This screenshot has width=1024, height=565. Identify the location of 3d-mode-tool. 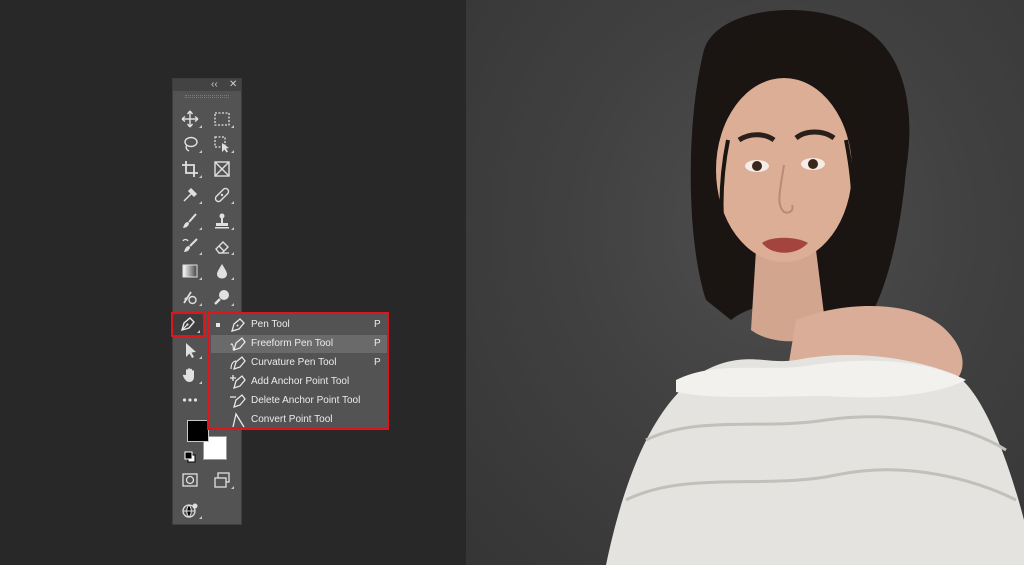
(190, 510).